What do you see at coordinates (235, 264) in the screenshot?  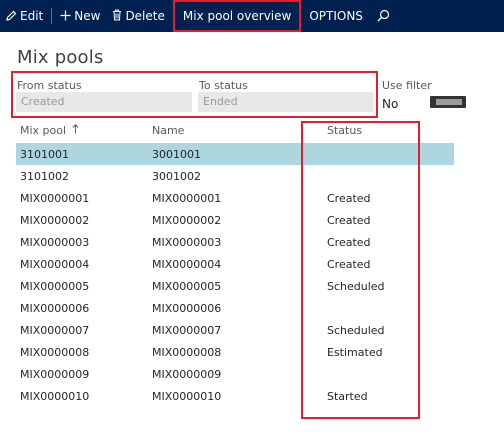 I see `table-row: MIX0000004 MIX0000004 Created` at bounding box center [235, 264].